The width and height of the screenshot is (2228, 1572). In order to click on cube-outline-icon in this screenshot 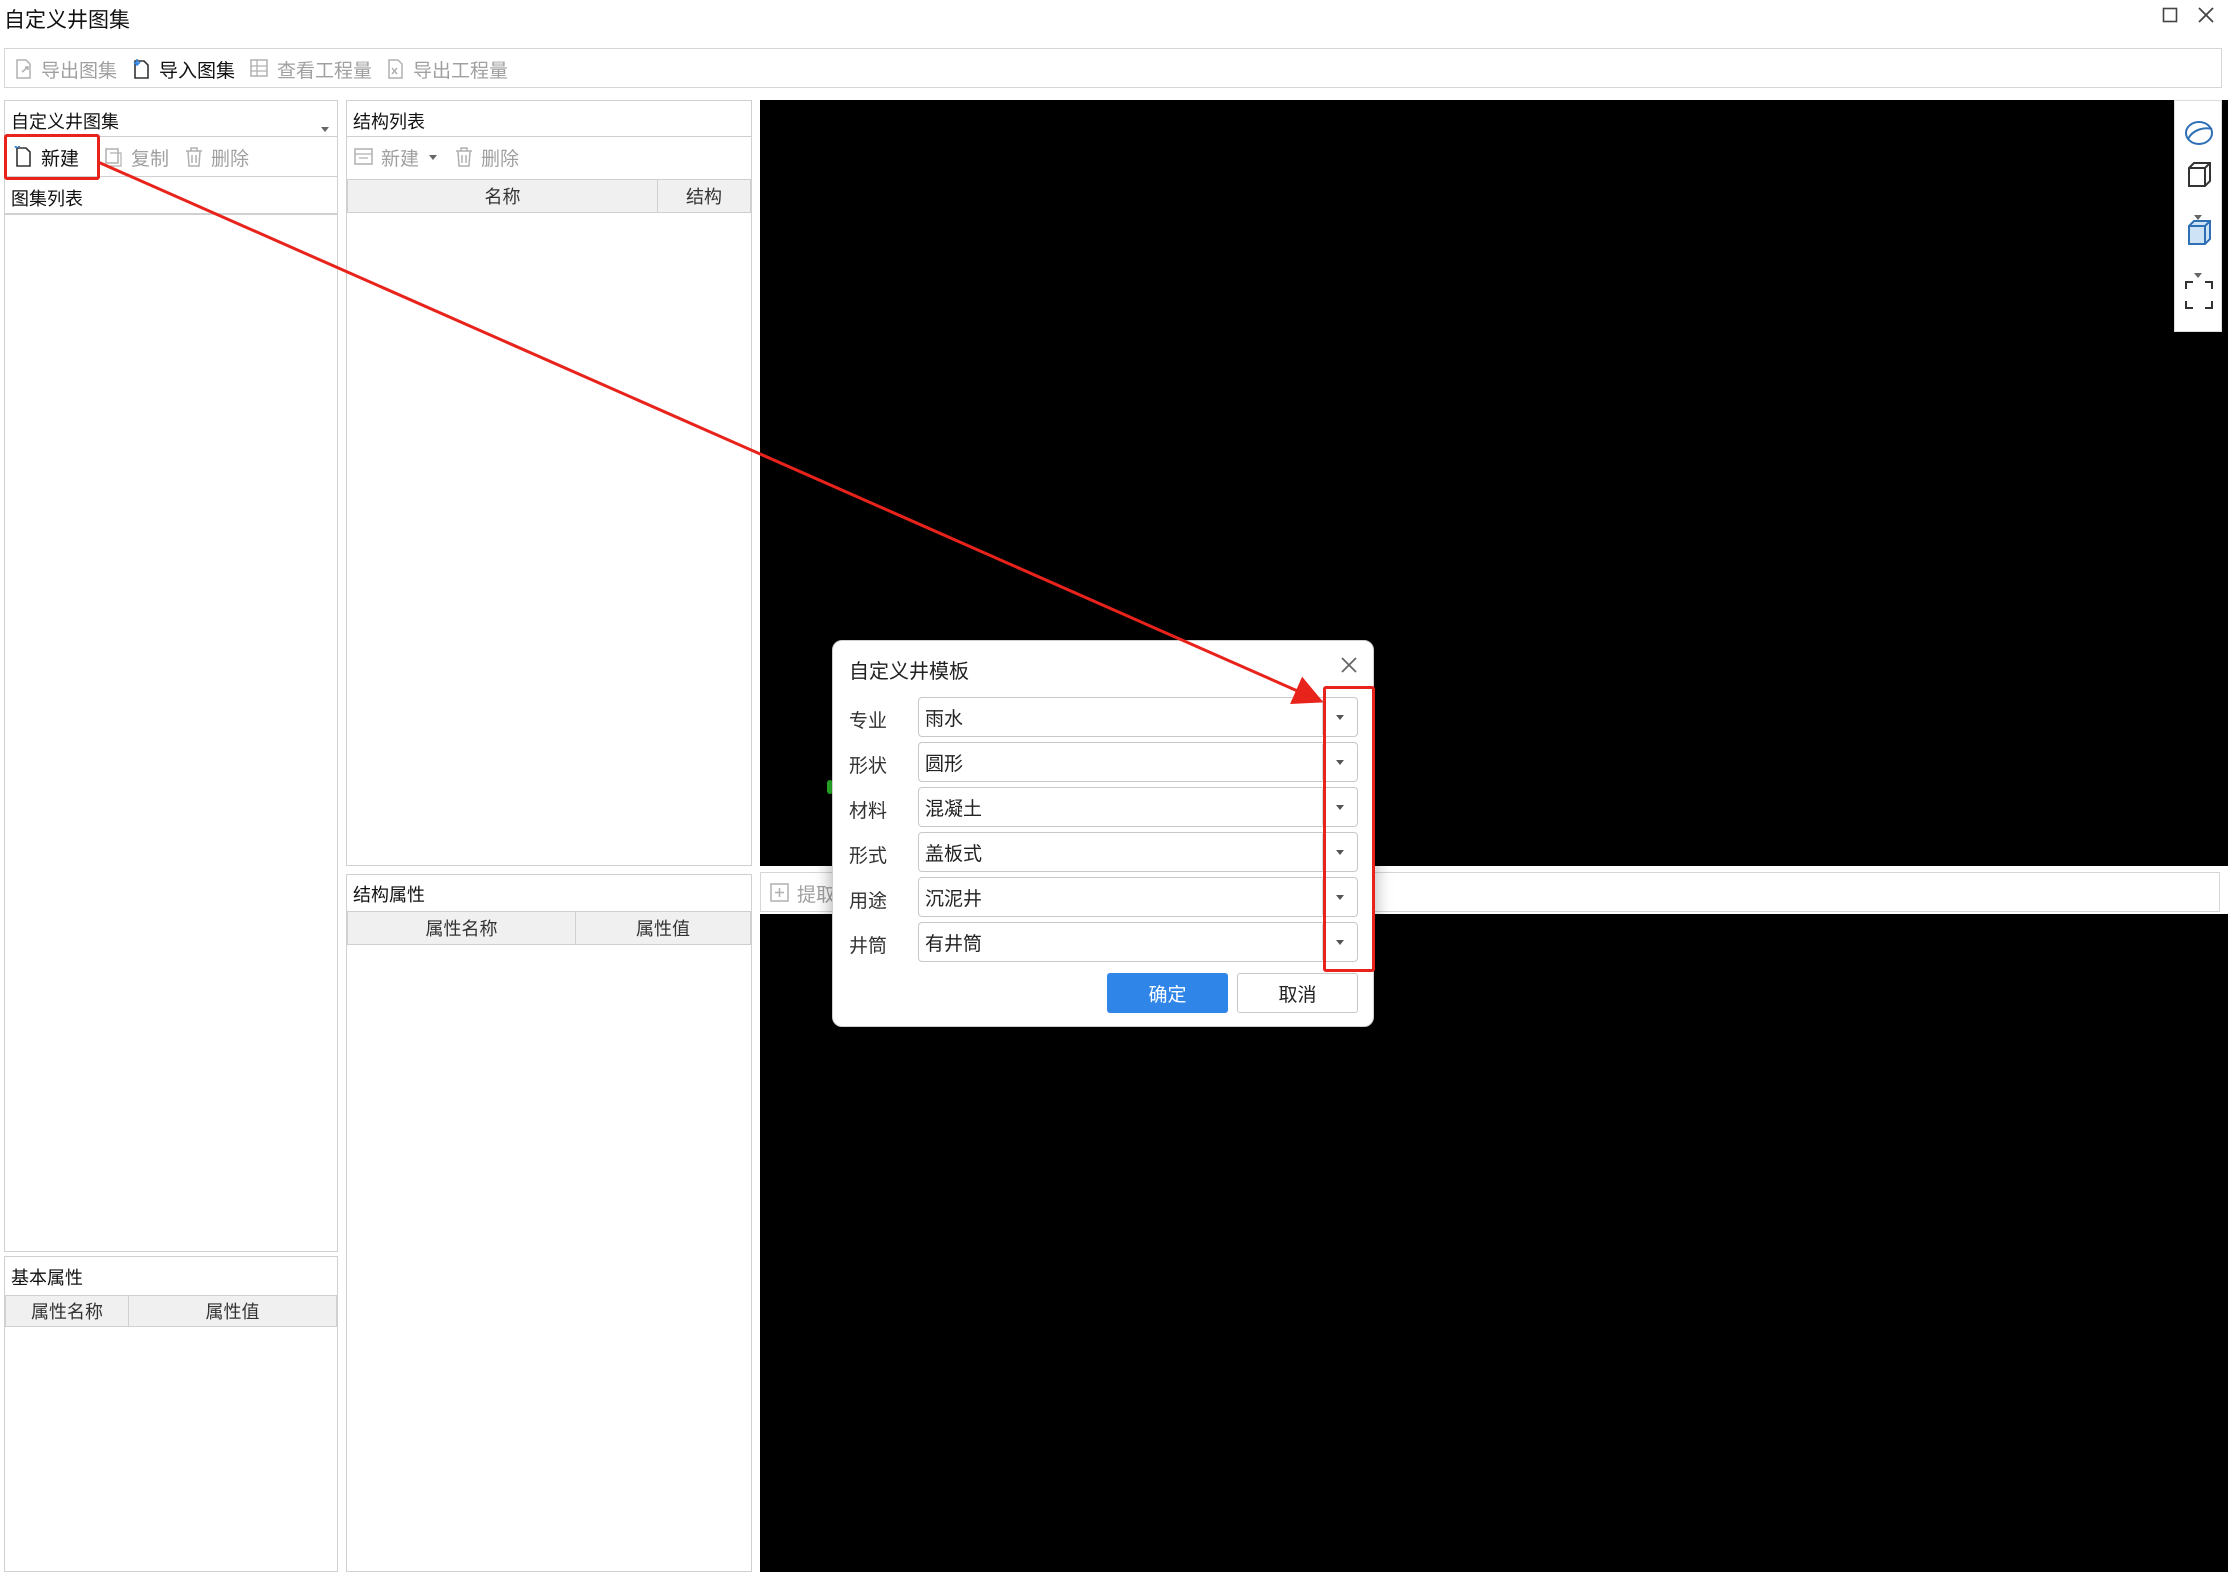, I will do `click(2199, 178)`.